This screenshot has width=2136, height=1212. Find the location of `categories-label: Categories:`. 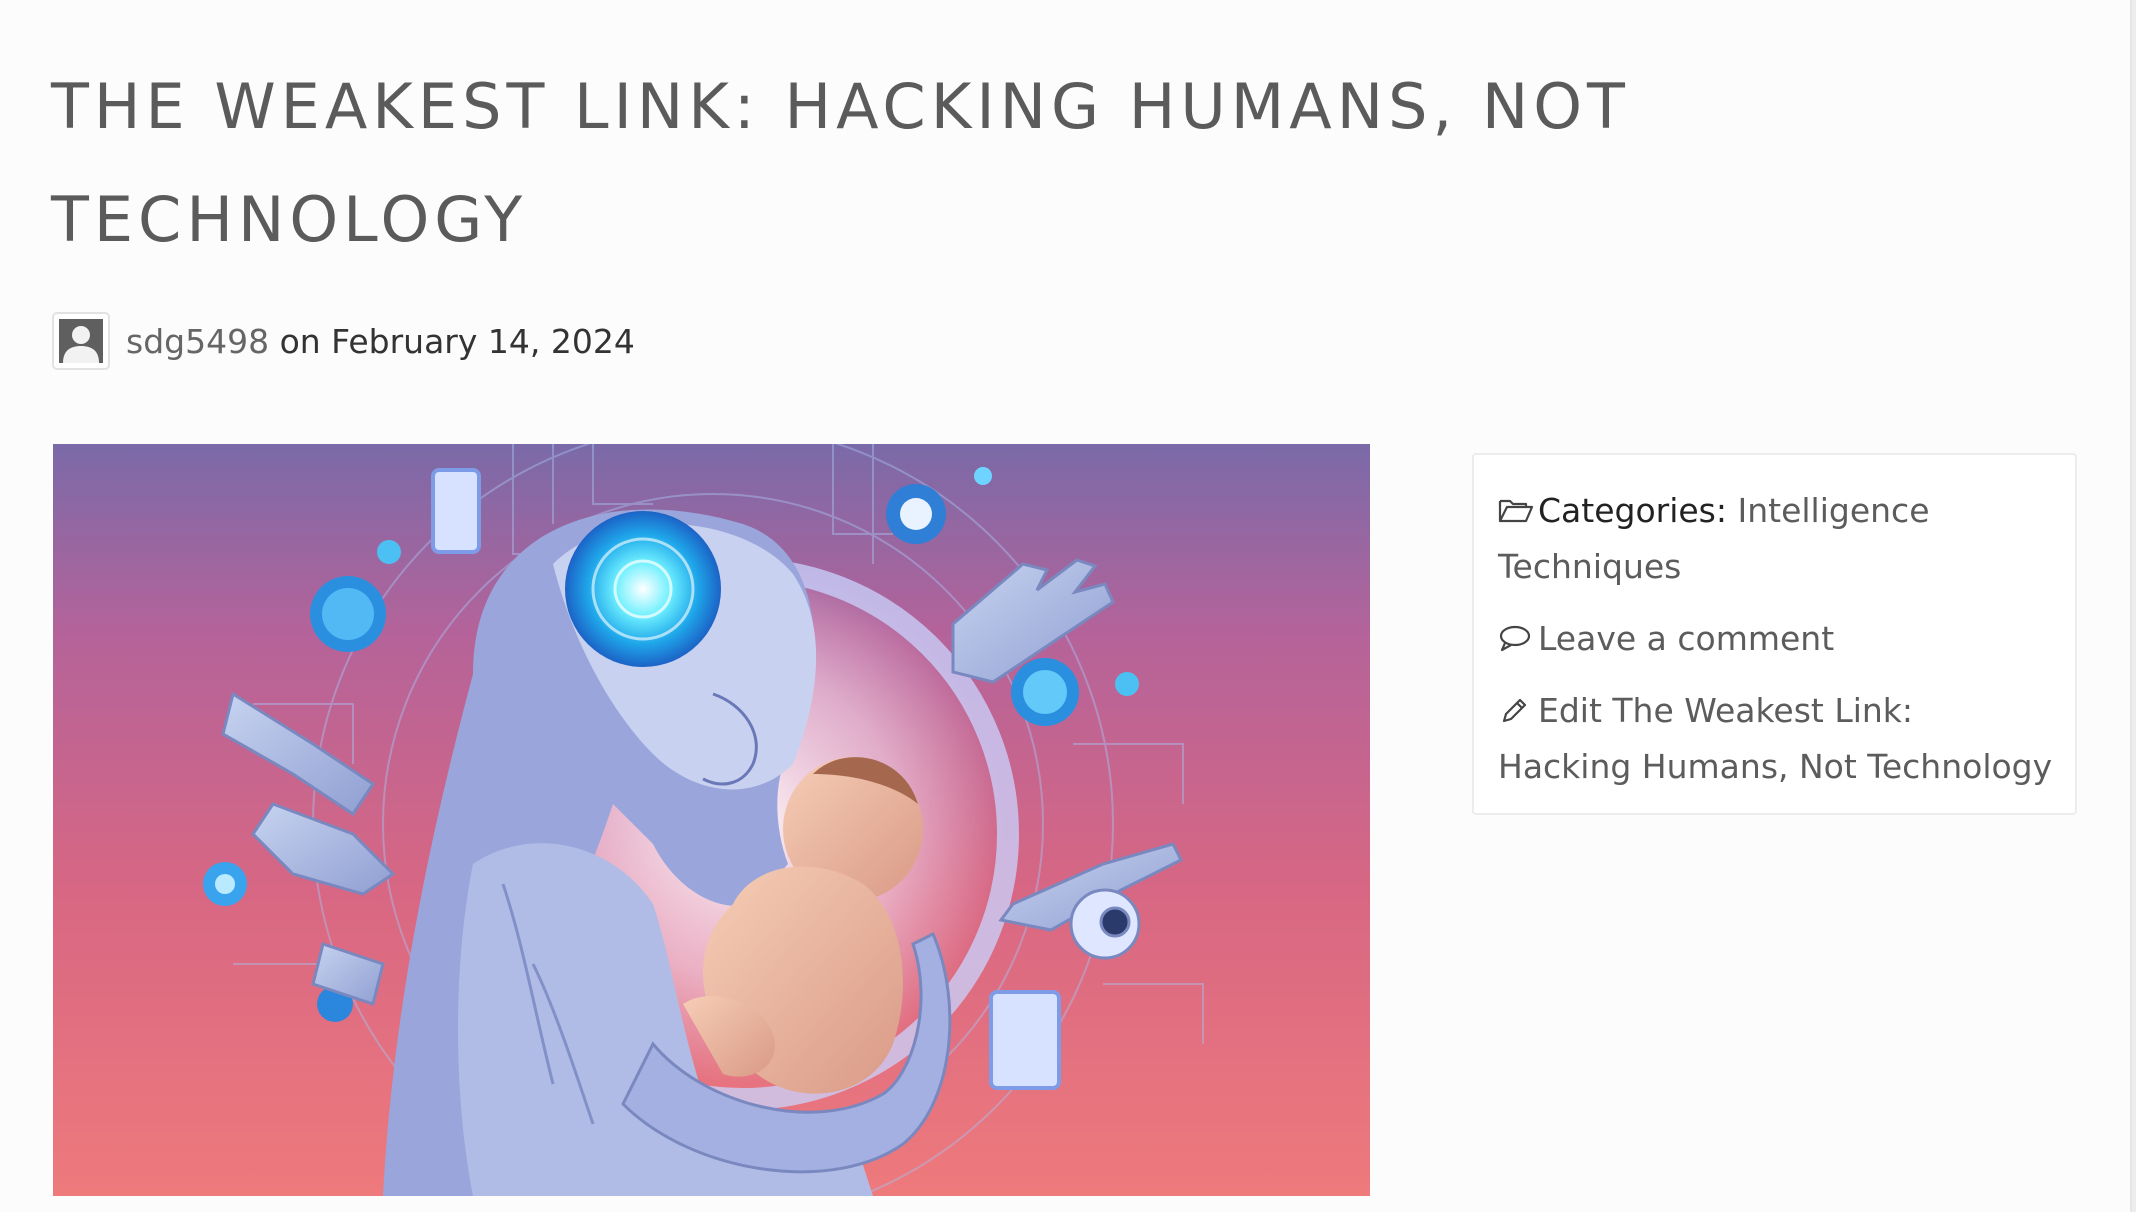

categories-label: Categories: is located at coordinates (1632, 510).